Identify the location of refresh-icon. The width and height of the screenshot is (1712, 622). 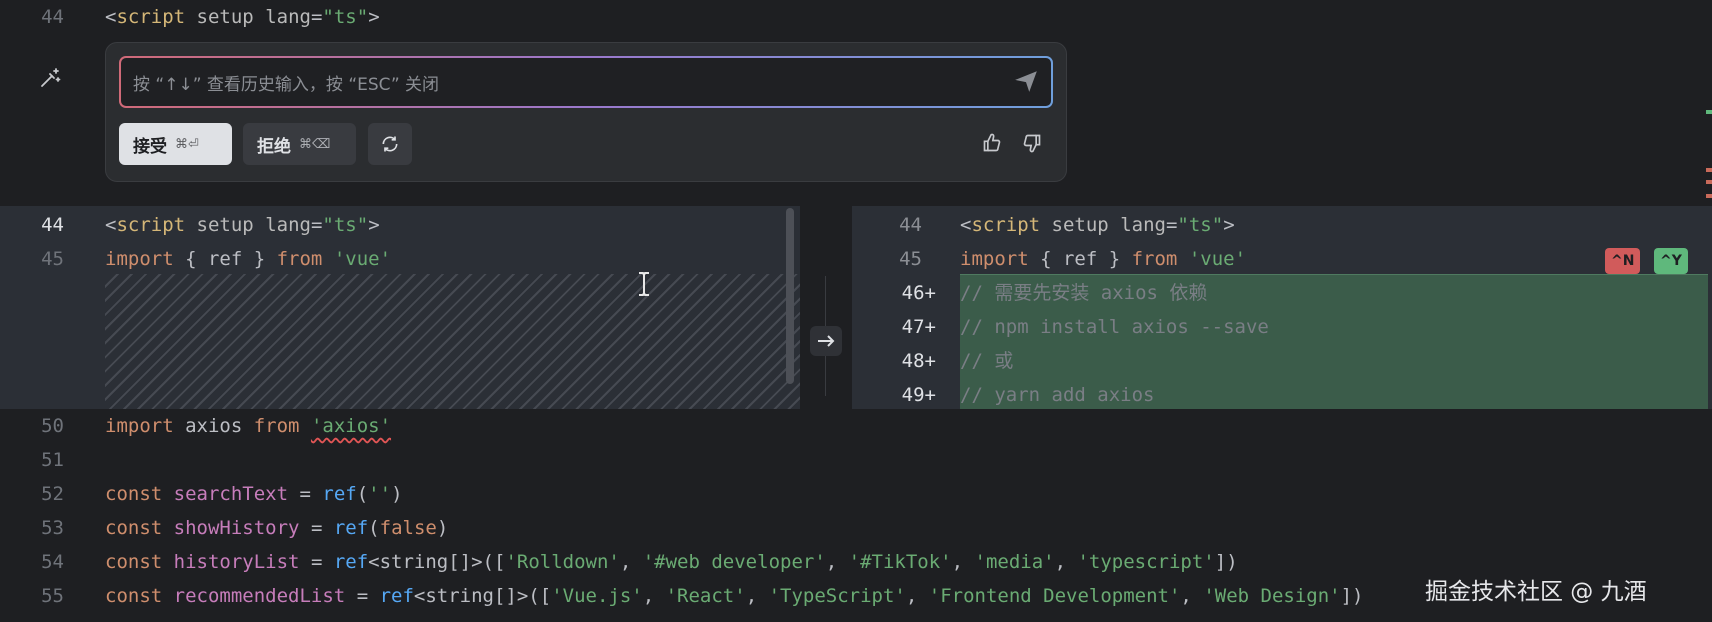
(390, 144).